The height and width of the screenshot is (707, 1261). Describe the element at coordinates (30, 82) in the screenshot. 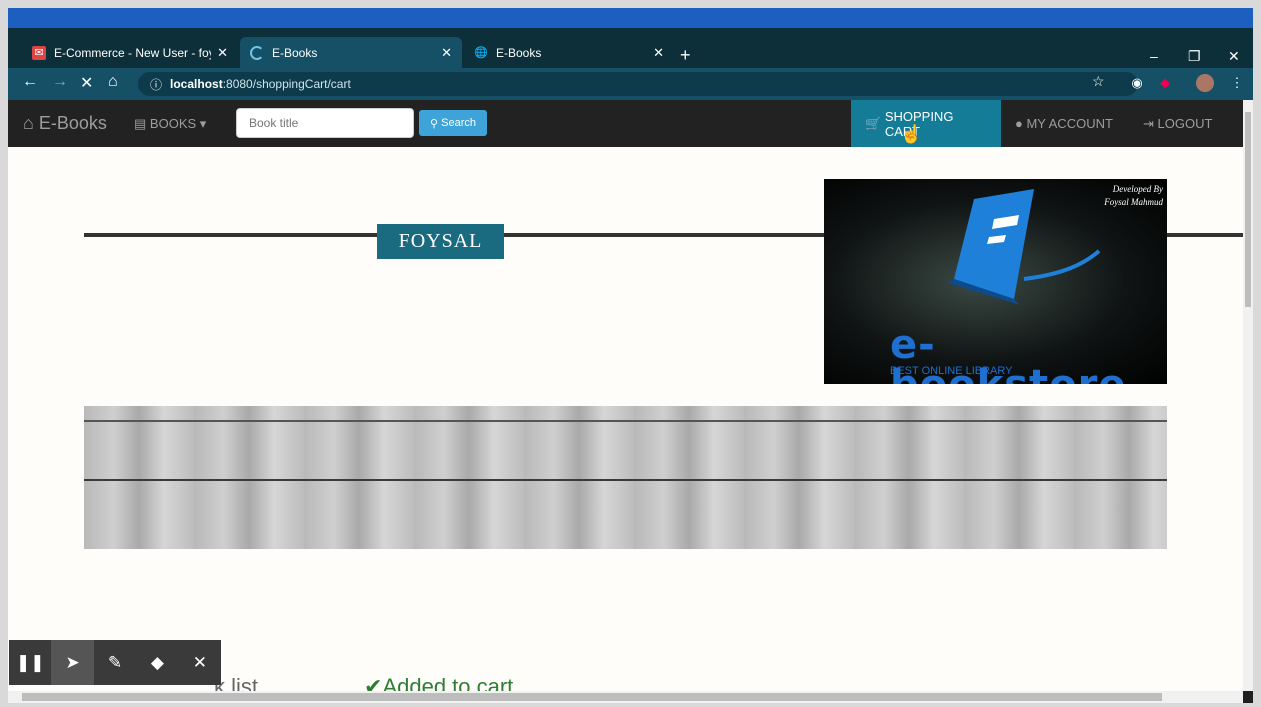

I see `back-icon: ←` at that location.